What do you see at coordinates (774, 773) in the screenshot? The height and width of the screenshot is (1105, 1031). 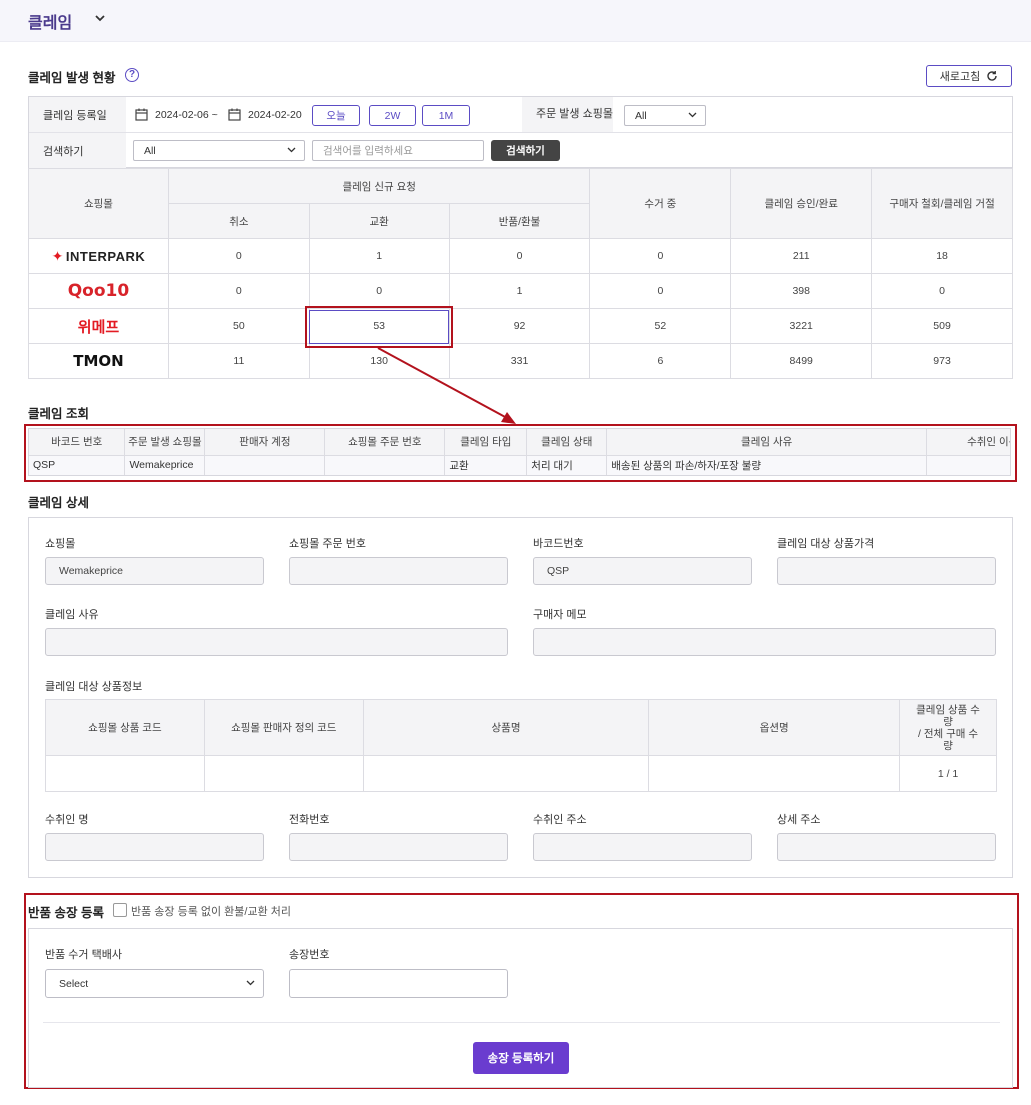 I see `cell-option-name` at bounding box center [774, 773].